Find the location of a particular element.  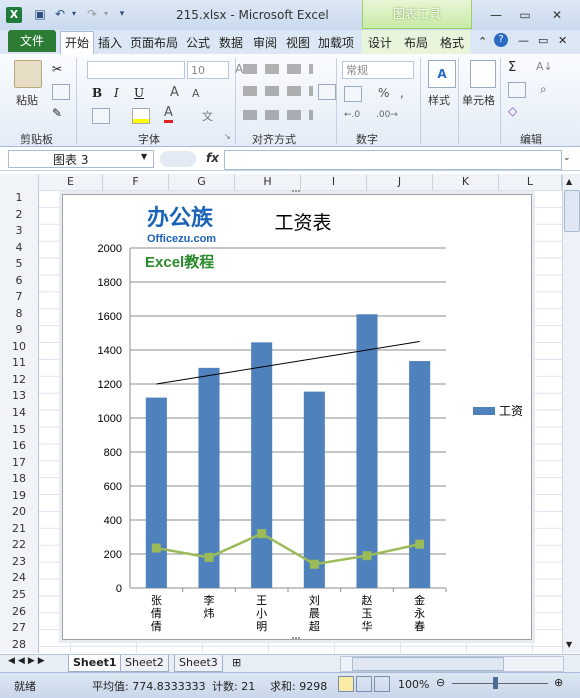

column-header: E is located at coordinates (71, 182).